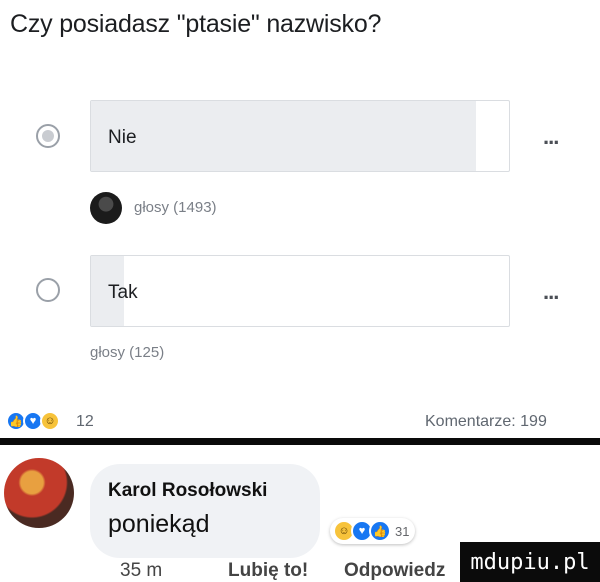 This screenshot has width=600, height=582. Describe the element at coordinates (530, 562) in the screenshot. I see `watermark-logo: mdupiu.pl` at that location.